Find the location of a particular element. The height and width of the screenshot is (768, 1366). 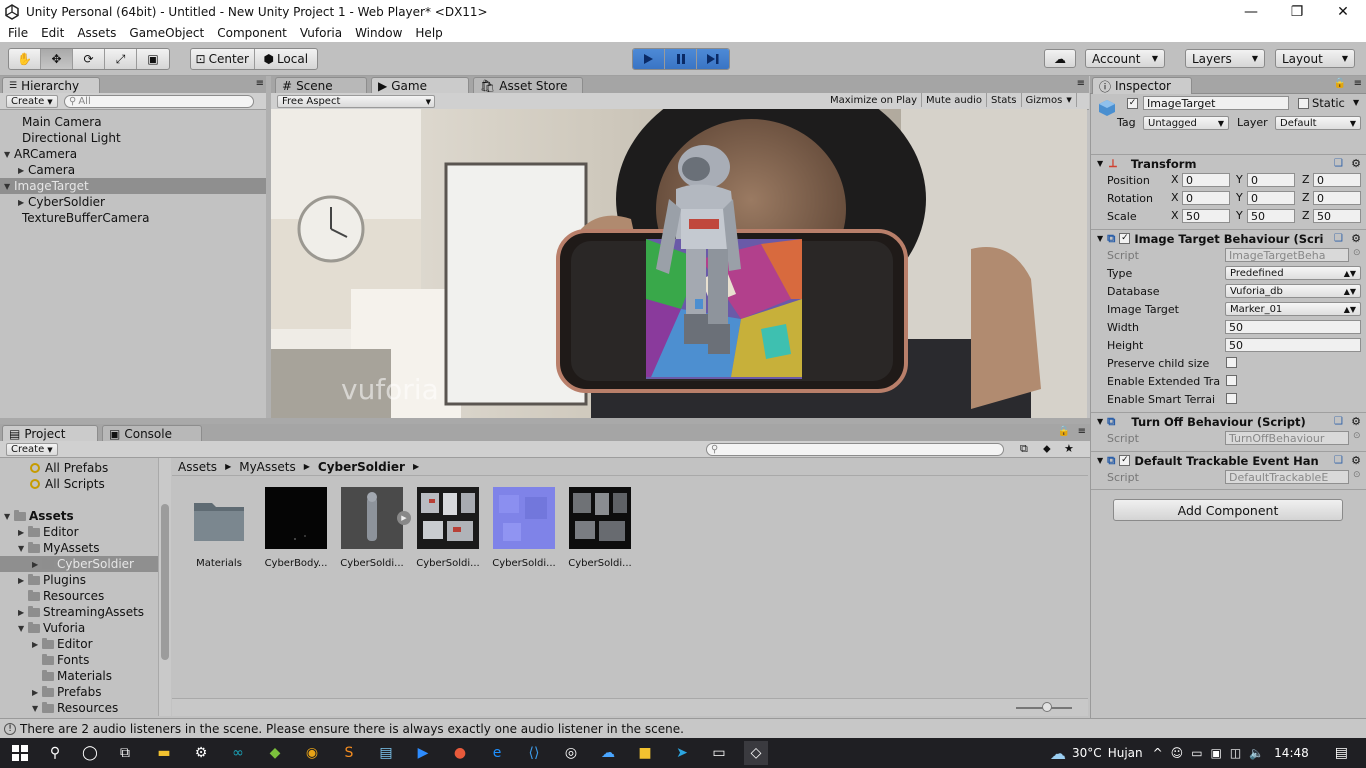

telegram-icon: ➤ is located at coordinates (682, 753).